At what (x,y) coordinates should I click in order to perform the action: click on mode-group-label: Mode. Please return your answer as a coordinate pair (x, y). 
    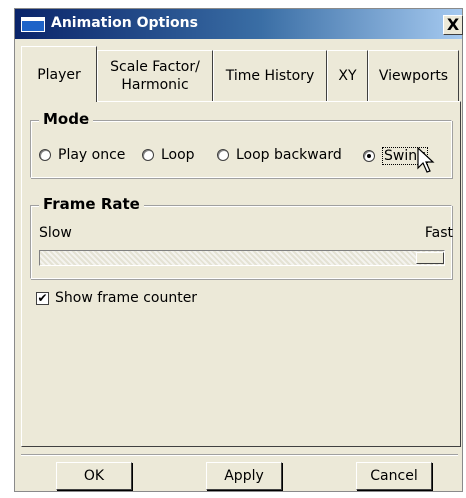
    Looking at the image, I should click on (66, 119).